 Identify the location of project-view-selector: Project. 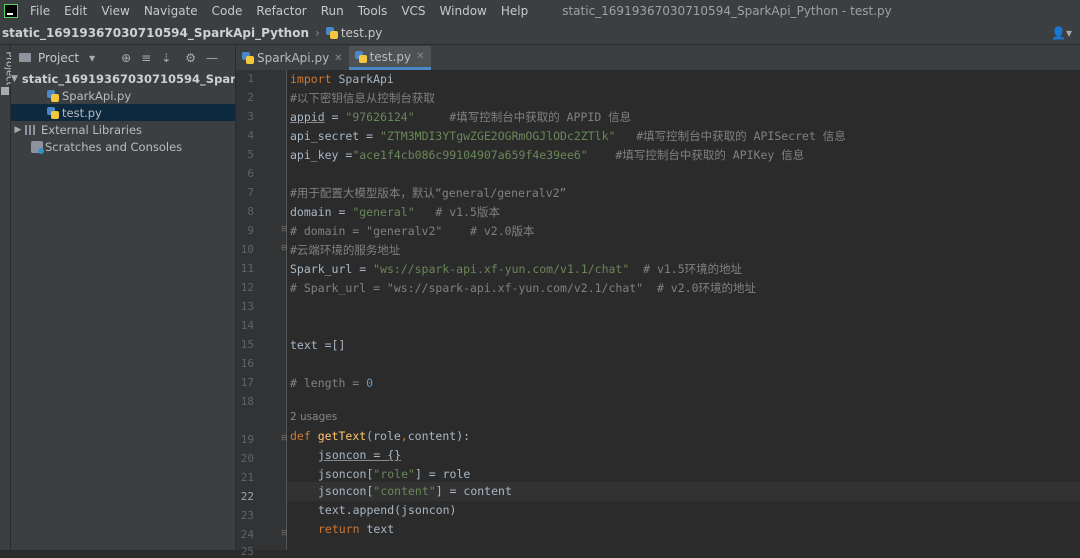
(58, 58).